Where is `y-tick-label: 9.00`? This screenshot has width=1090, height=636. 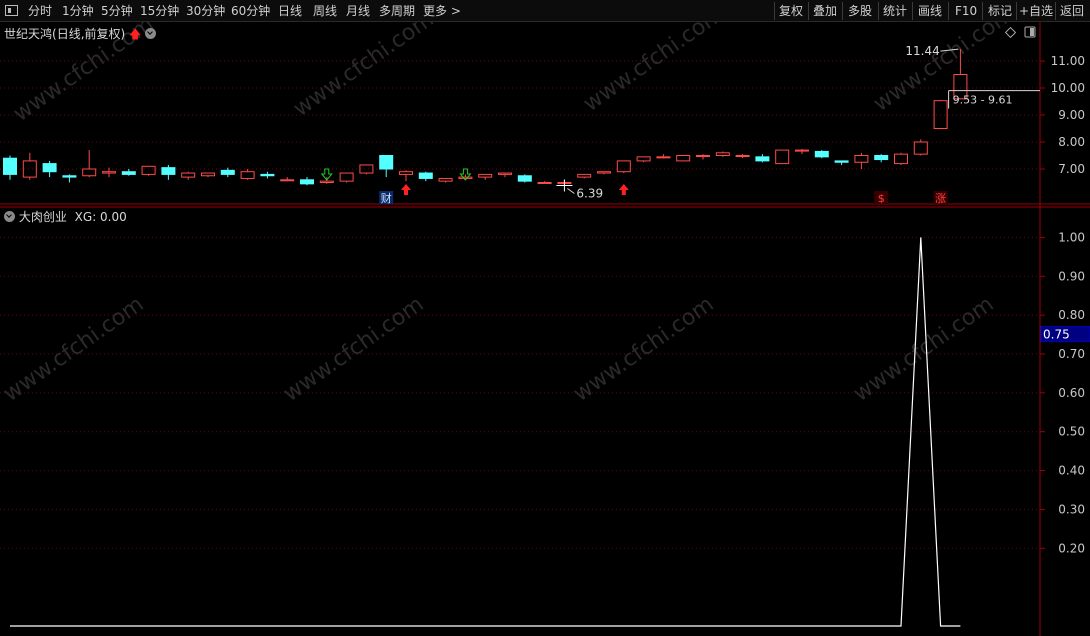
y-tick-label: 9.00 is located at coordinates (1071, 115).